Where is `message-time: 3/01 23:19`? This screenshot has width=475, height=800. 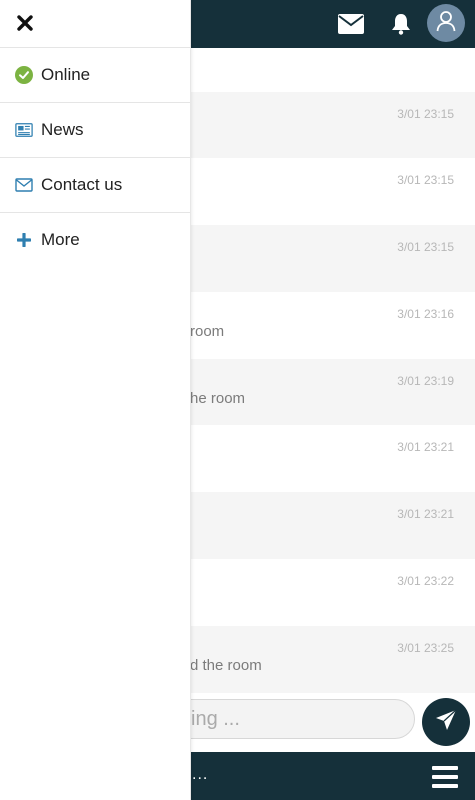 message-time: 3/01 23:19 is located at coordinates (425, 381).